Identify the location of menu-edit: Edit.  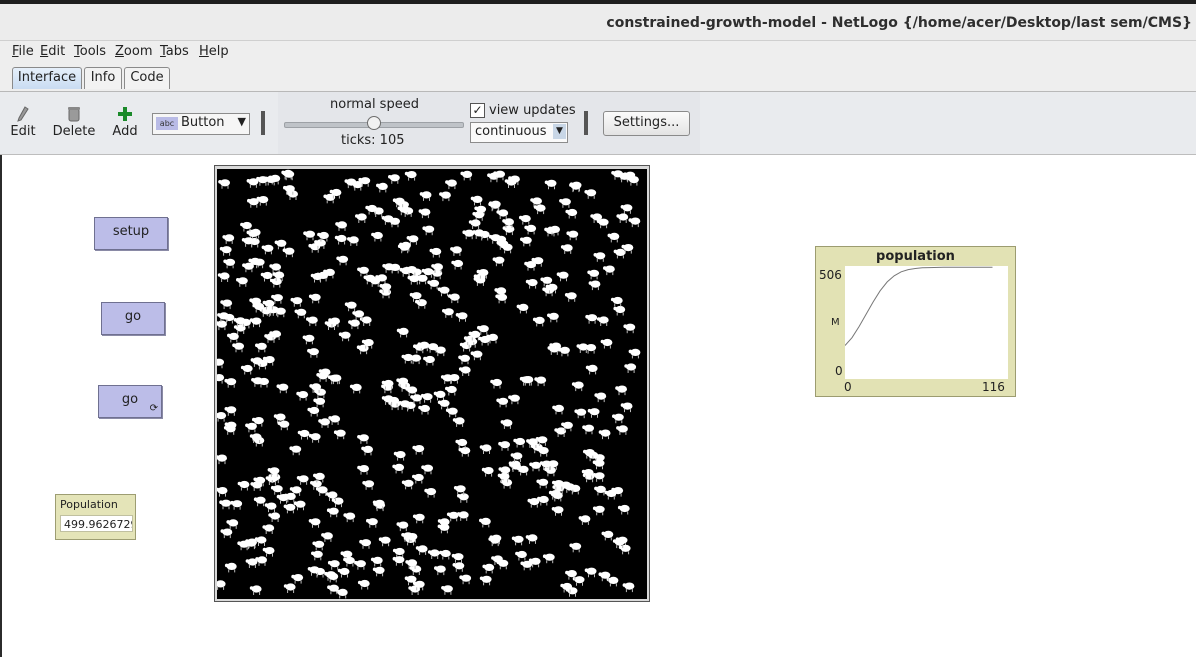
(52, 51).